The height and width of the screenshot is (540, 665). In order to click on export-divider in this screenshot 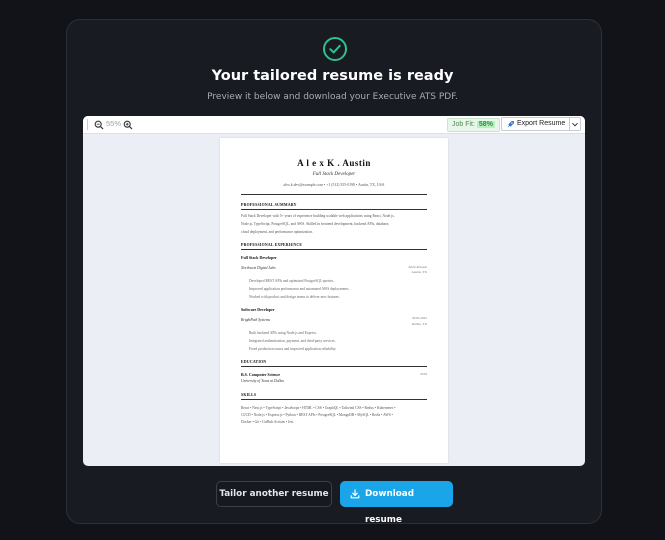, I will do `click(569, 124)`.